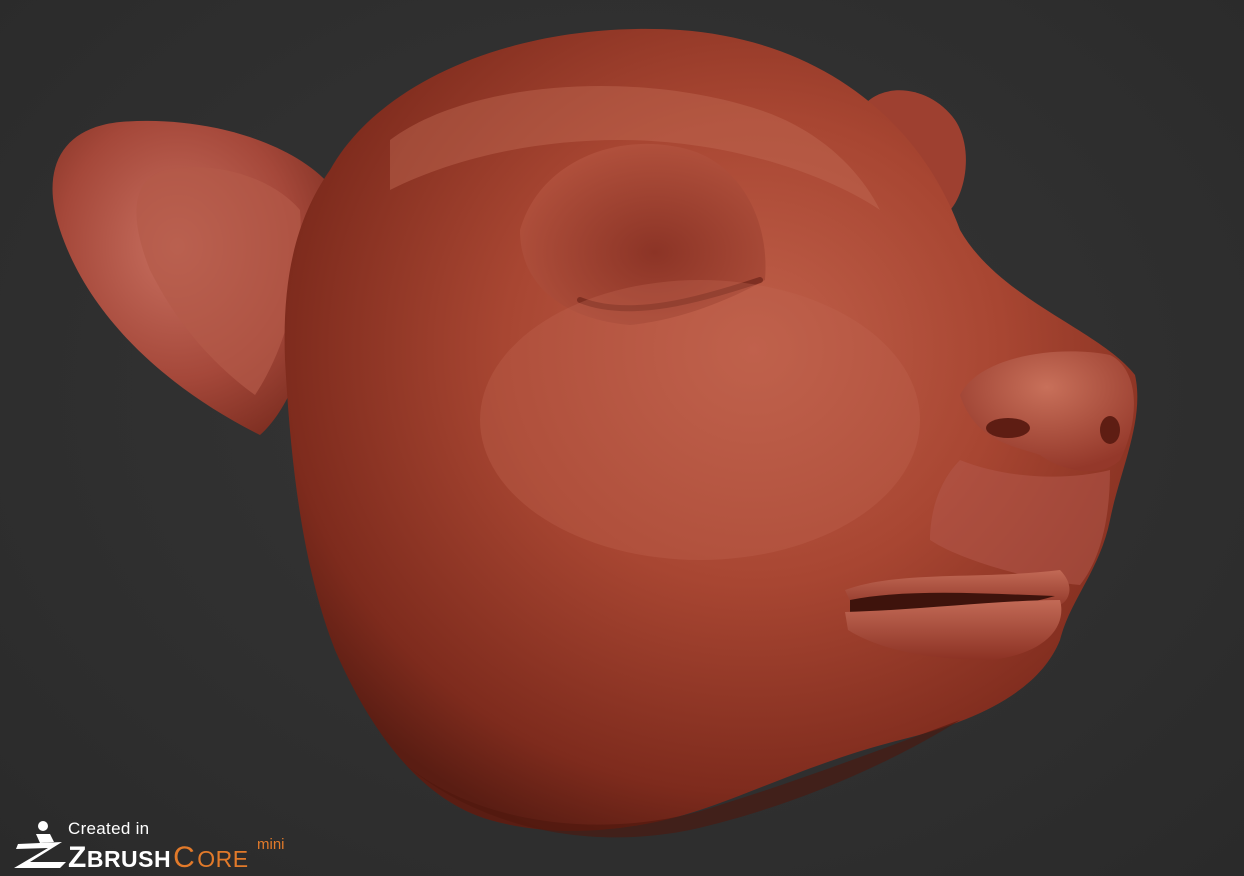 The width and height of the screenshot is (1244, 876). I want to click on zbrushcore-watermark: Created in ZBRUSHCORE mini, so click(156, 846).